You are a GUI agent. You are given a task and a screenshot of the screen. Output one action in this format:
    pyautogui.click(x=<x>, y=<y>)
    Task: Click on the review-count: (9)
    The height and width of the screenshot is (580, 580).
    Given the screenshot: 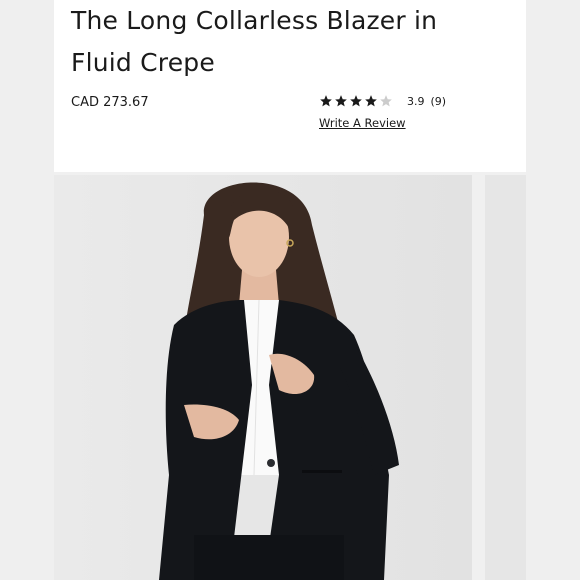 What is the action you would take?
    pyautogui.click(x=438, y=101)
    